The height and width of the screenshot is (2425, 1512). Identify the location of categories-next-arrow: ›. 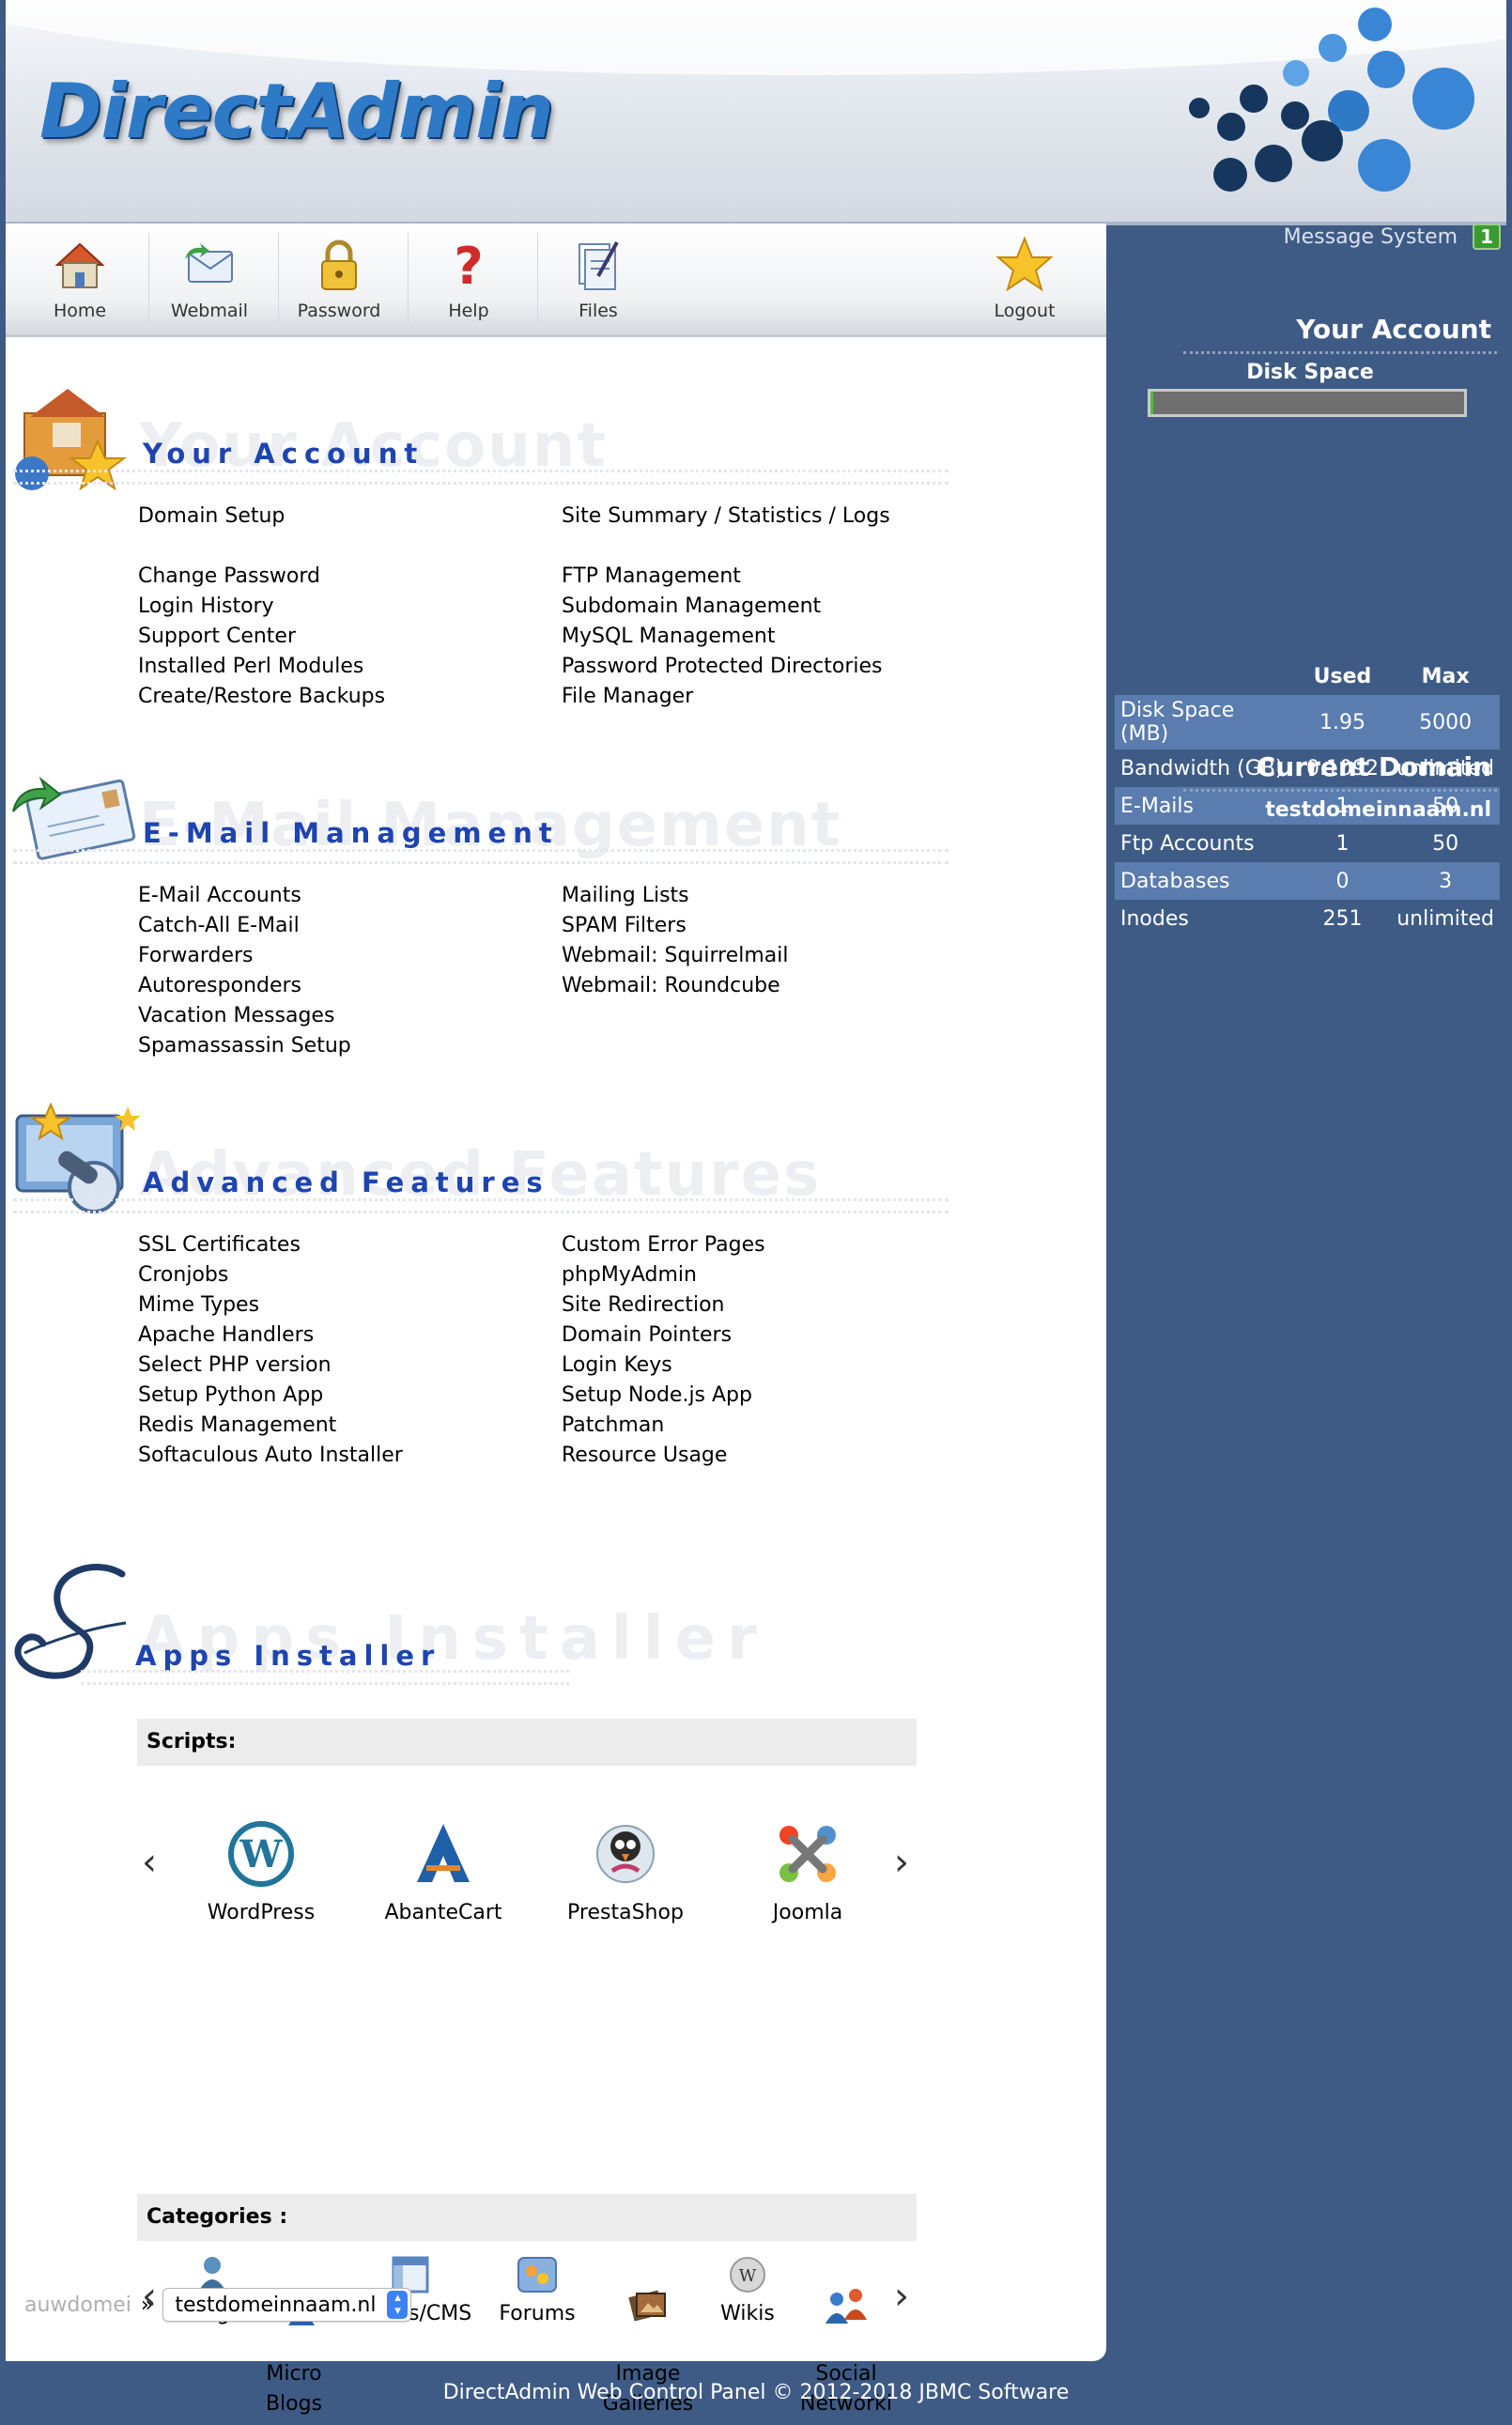
(902, 2296).